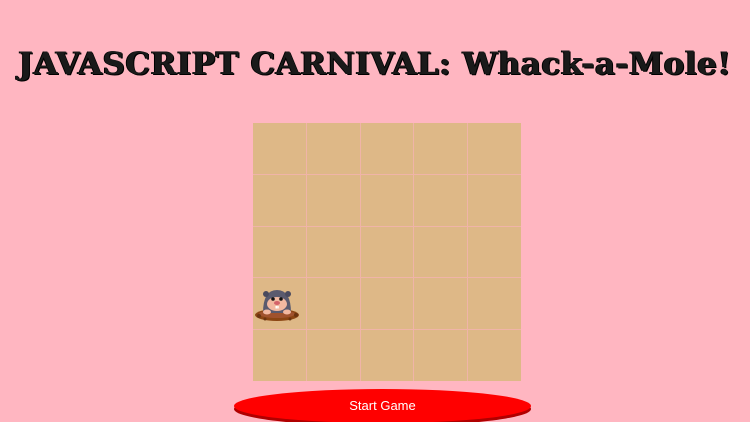 This screenshot has height=422, width=750. Describe the element at coordinates (375, 64) in the screenshot. I see `page-title: JAVASCRIPT CARNIVAL: Whack-a-Mole!` at that location.